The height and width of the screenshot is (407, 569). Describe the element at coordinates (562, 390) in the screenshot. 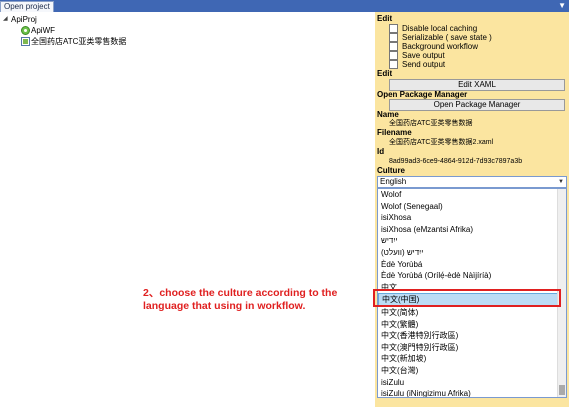

I see `scrollbar-thumb` at that location.